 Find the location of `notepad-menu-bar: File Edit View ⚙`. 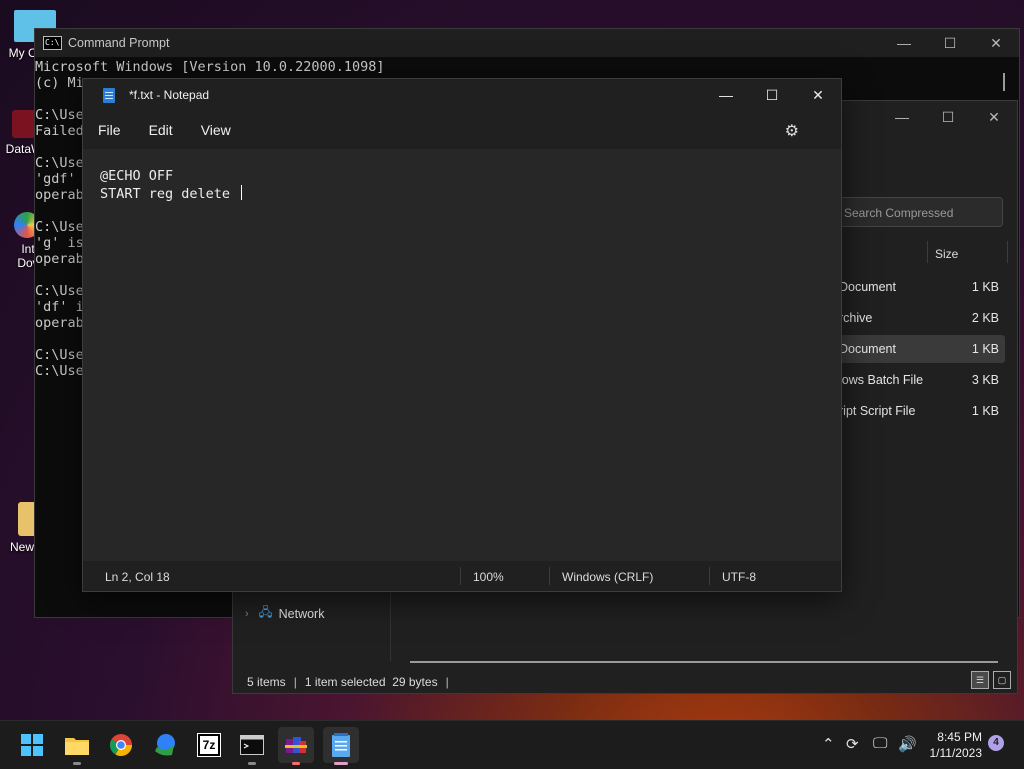

notepad-menu-bar: File Edit View ⚙ is located at coordinates (462, 130).